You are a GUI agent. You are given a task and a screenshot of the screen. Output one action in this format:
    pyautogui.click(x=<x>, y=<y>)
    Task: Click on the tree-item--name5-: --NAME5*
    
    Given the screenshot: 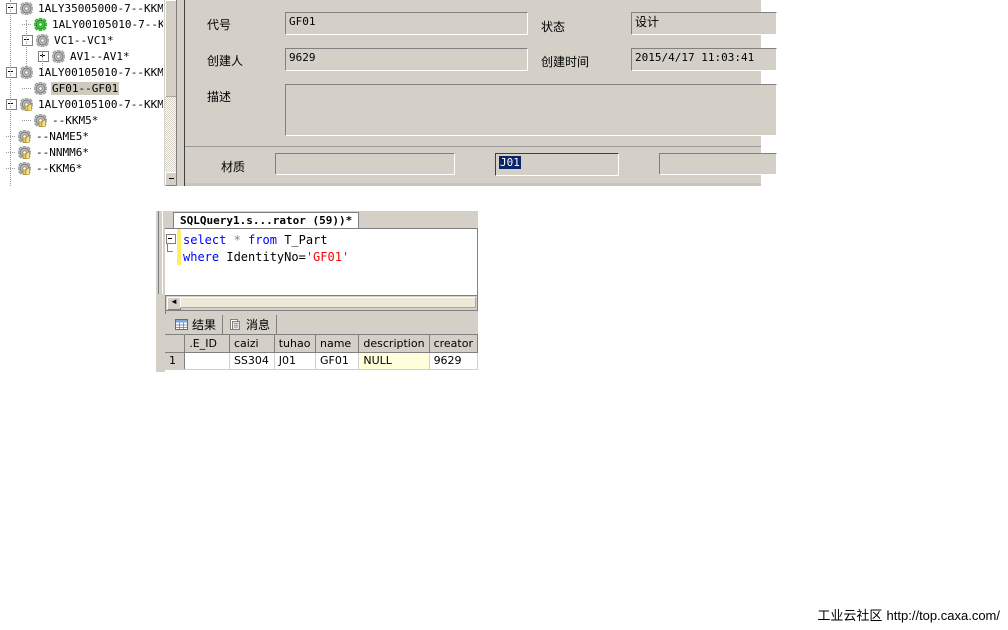 What is the action you would take?
    pyautogui.click(x=81, y=136)
    